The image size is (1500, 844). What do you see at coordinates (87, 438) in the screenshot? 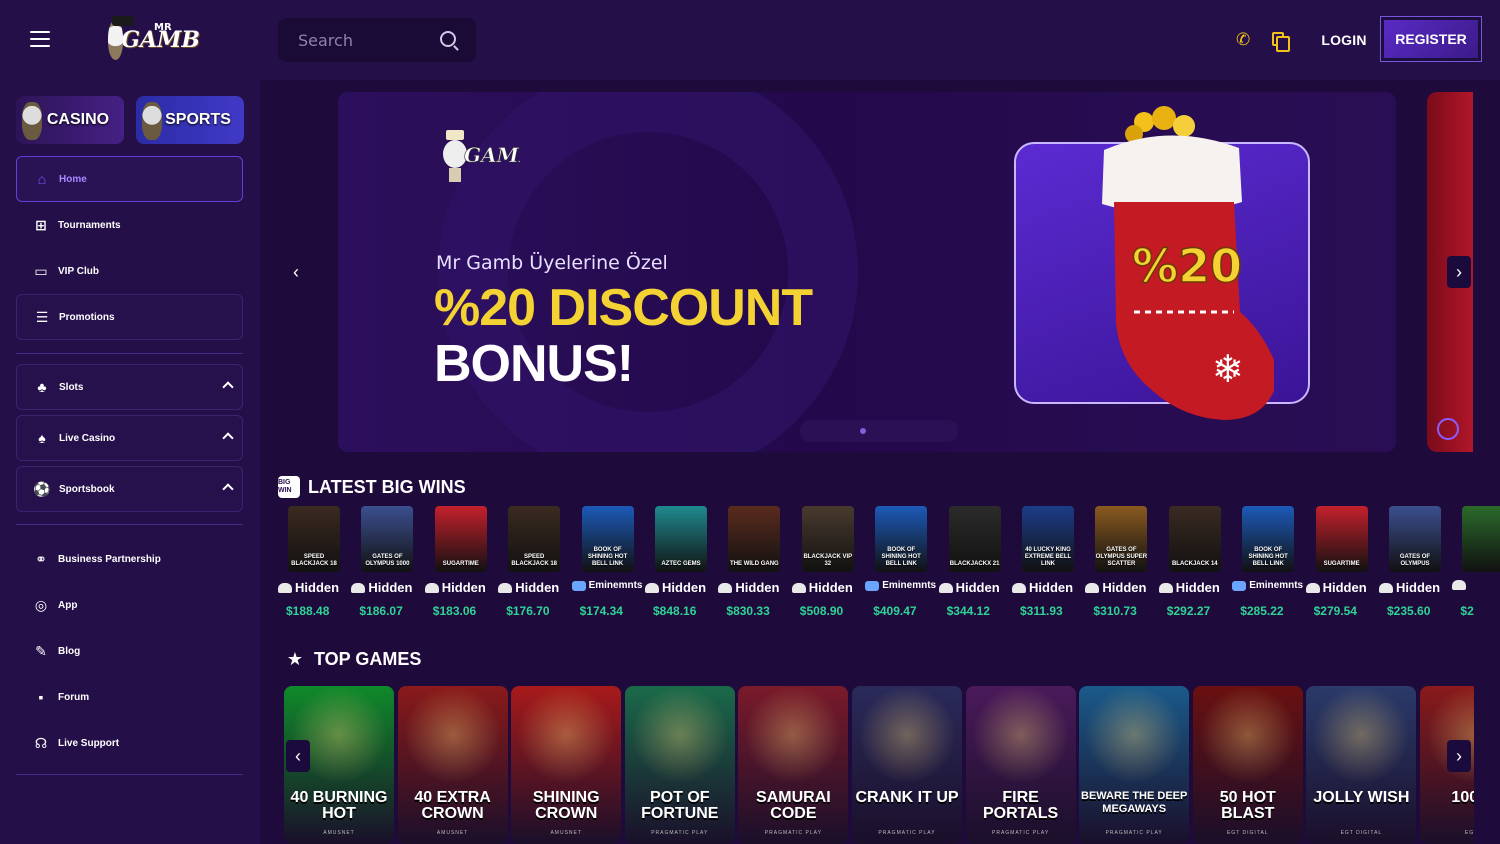
I see `sidebar-item-label: Live Casino` at bounding box center [87, 438].